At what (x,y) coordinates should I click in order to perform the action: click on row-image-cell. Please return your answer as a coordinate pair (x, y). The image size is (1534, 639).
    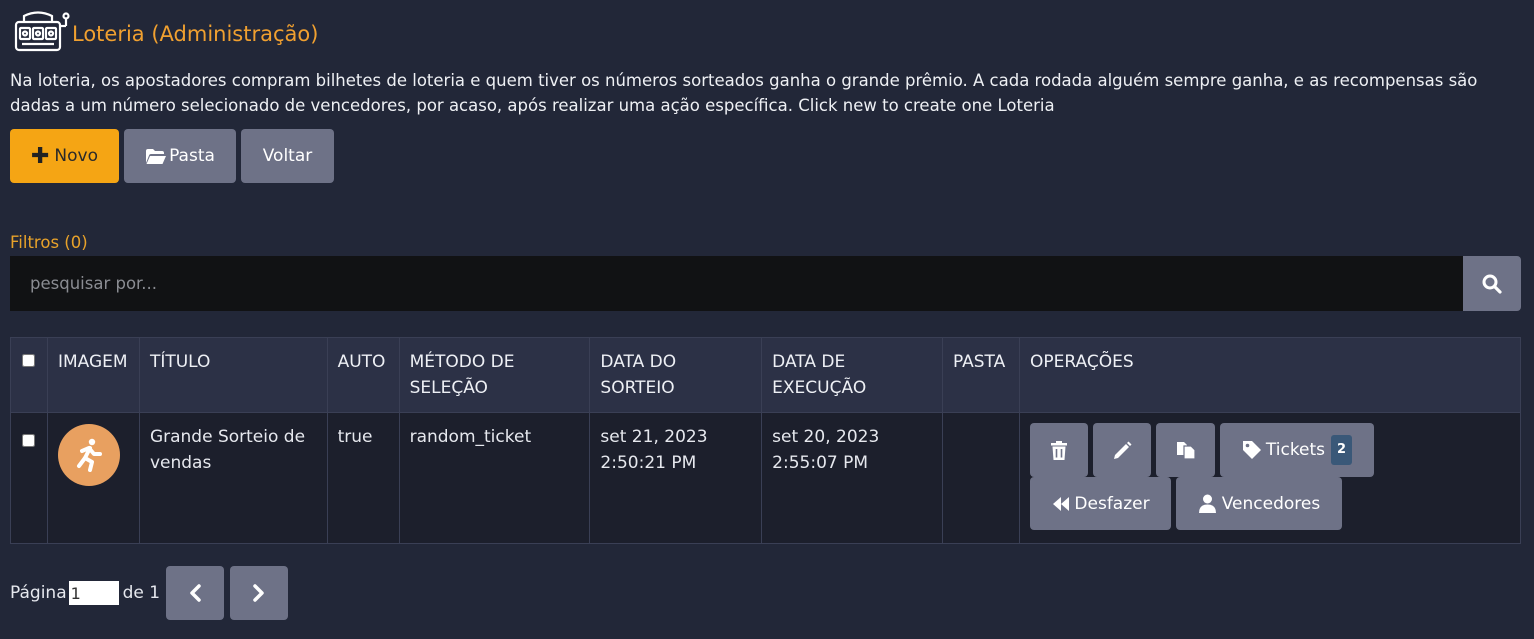
    Looking at the image, I should click on (93, 478).